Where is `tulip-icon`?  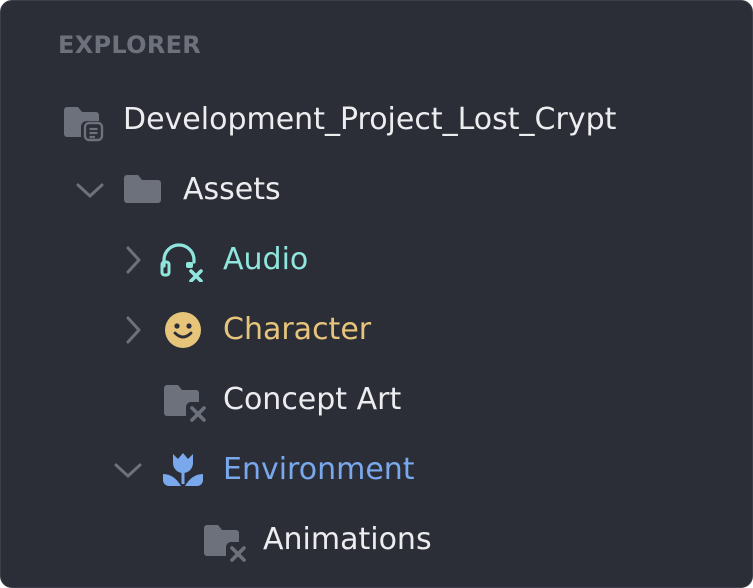 tulip-icon is located at coordinates (182, 471).